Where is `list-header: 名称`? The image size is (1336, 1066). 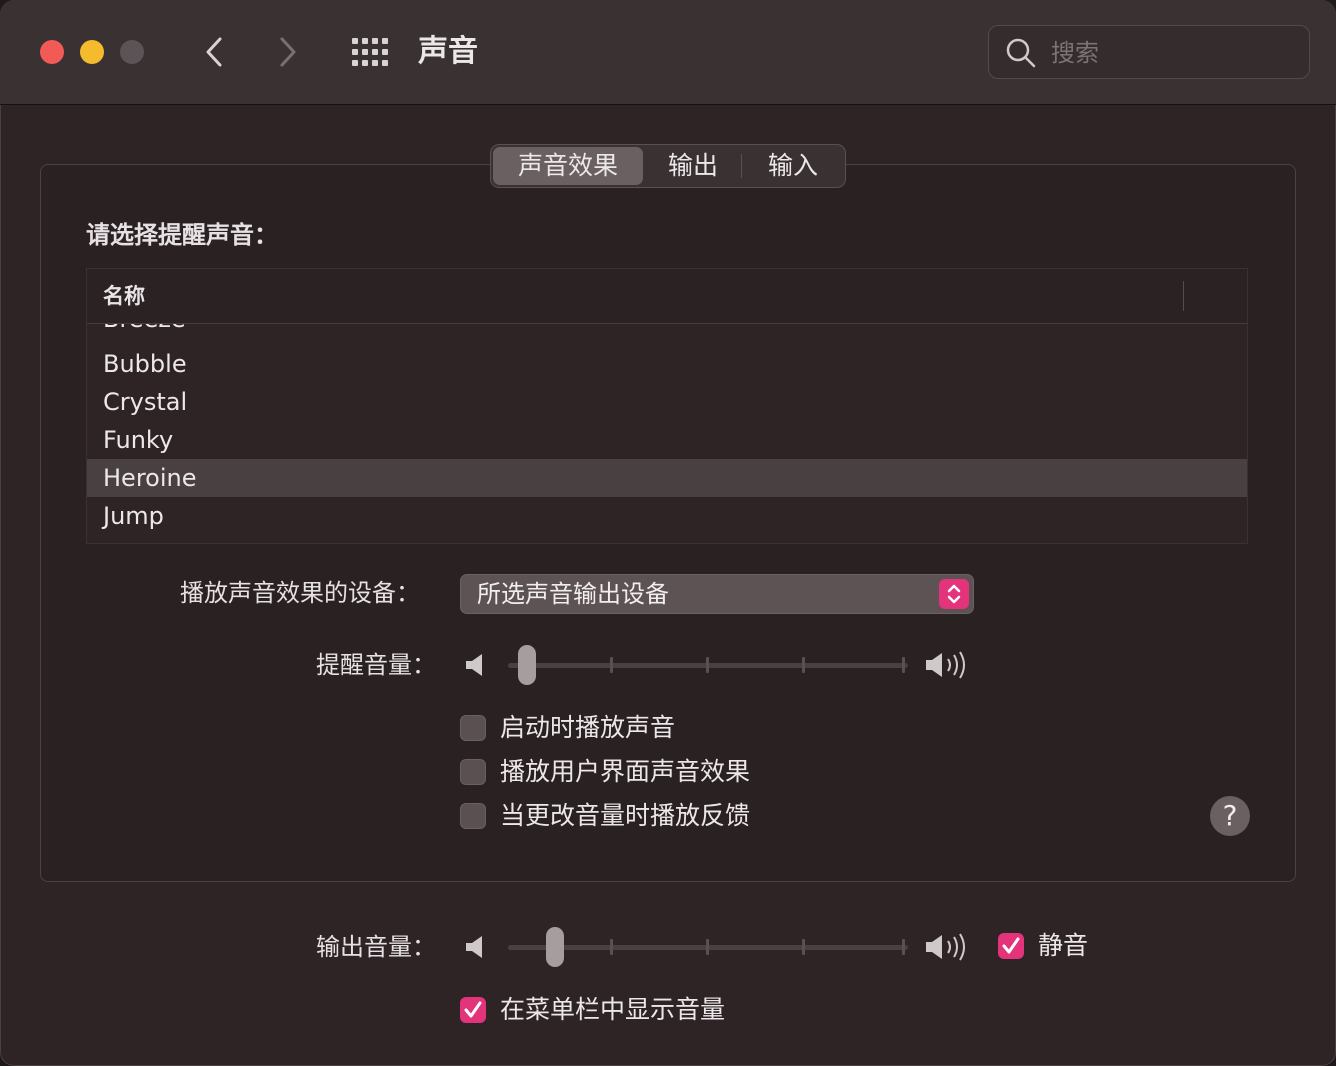
list-header: 名称 is located at coordinates (667, 296).